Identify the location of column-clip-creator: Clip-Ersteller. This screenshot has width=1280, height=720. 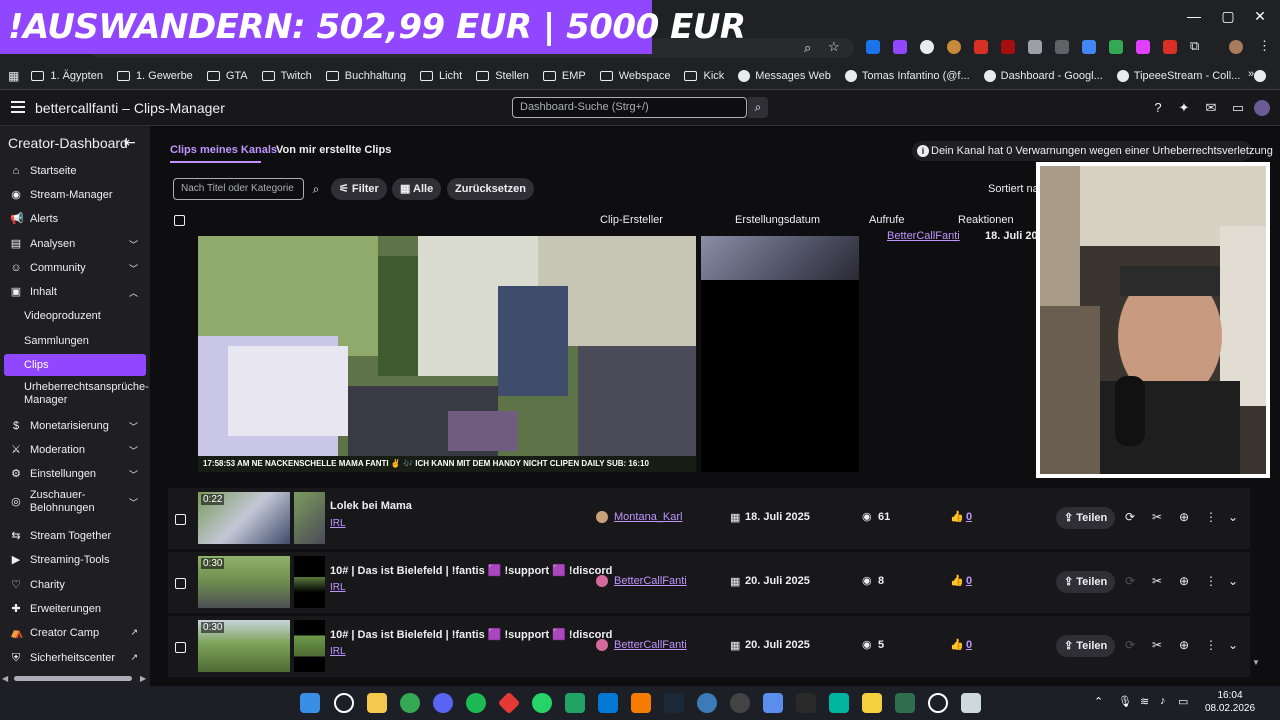
(631, 220).